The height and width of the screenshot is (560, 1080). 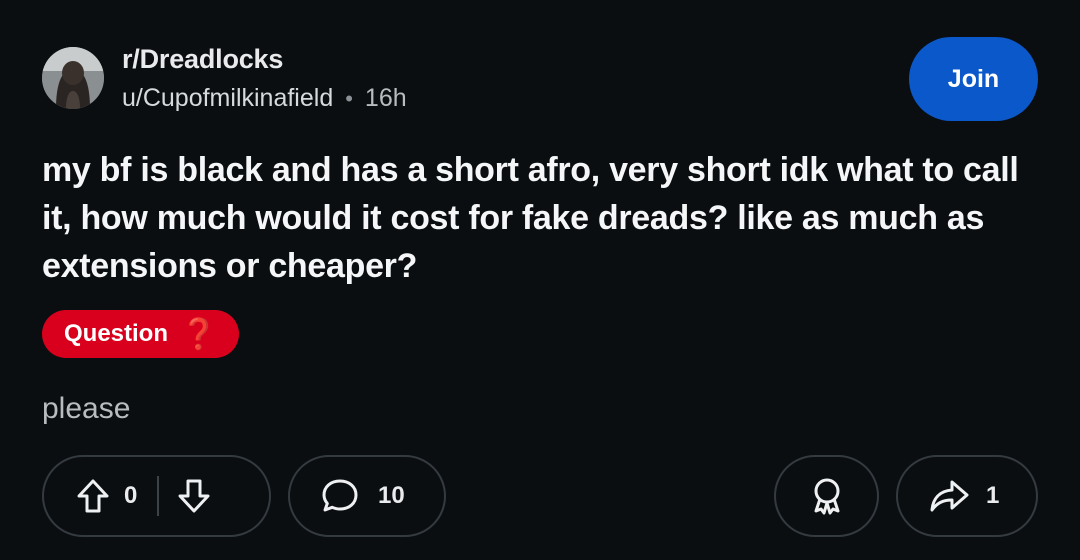 I want to click on arrow-down-icon, so click(x=194, y=496).